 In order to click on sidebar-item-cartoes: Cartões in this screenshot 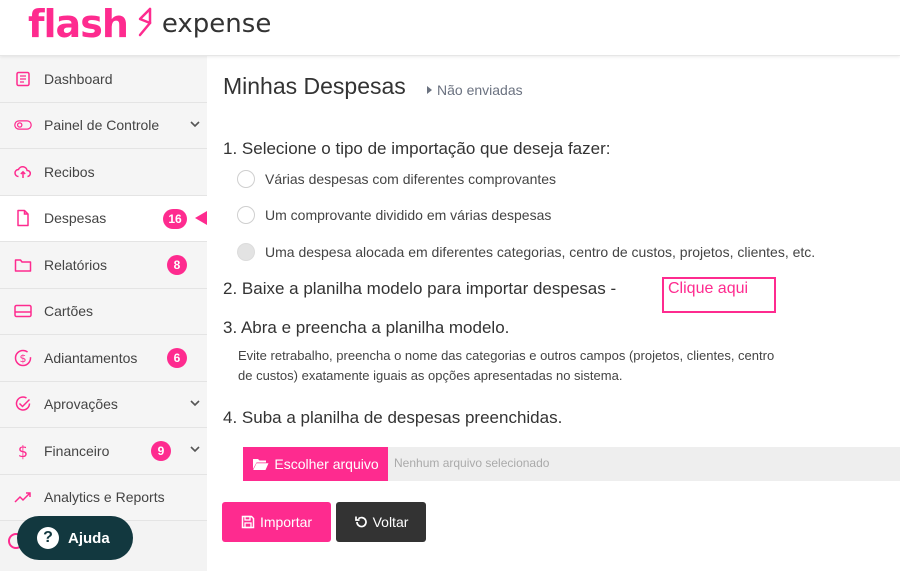, I will do `click(103, 311)`.